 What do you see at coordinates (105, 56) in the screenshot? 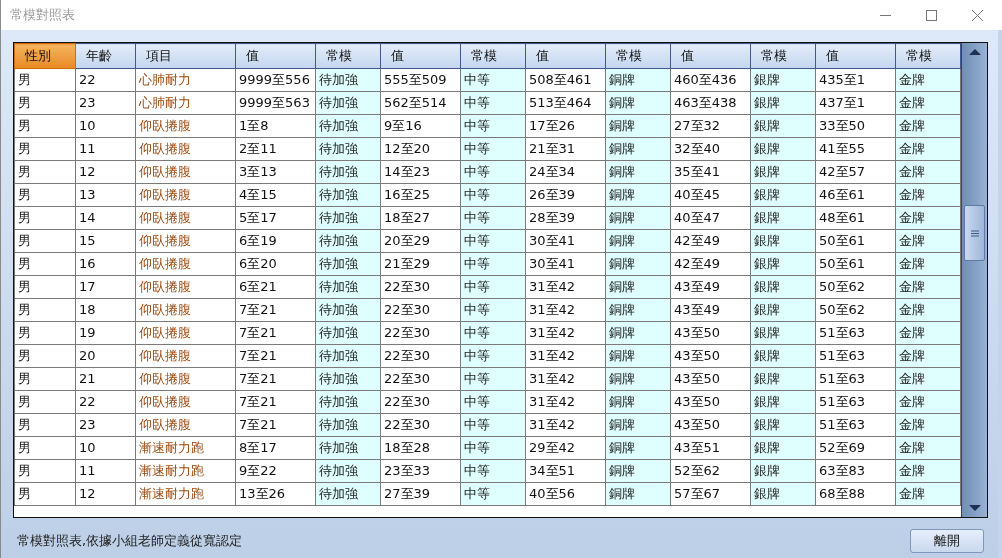
I see `column-header: 年齡` at bounding box center [105, 56].